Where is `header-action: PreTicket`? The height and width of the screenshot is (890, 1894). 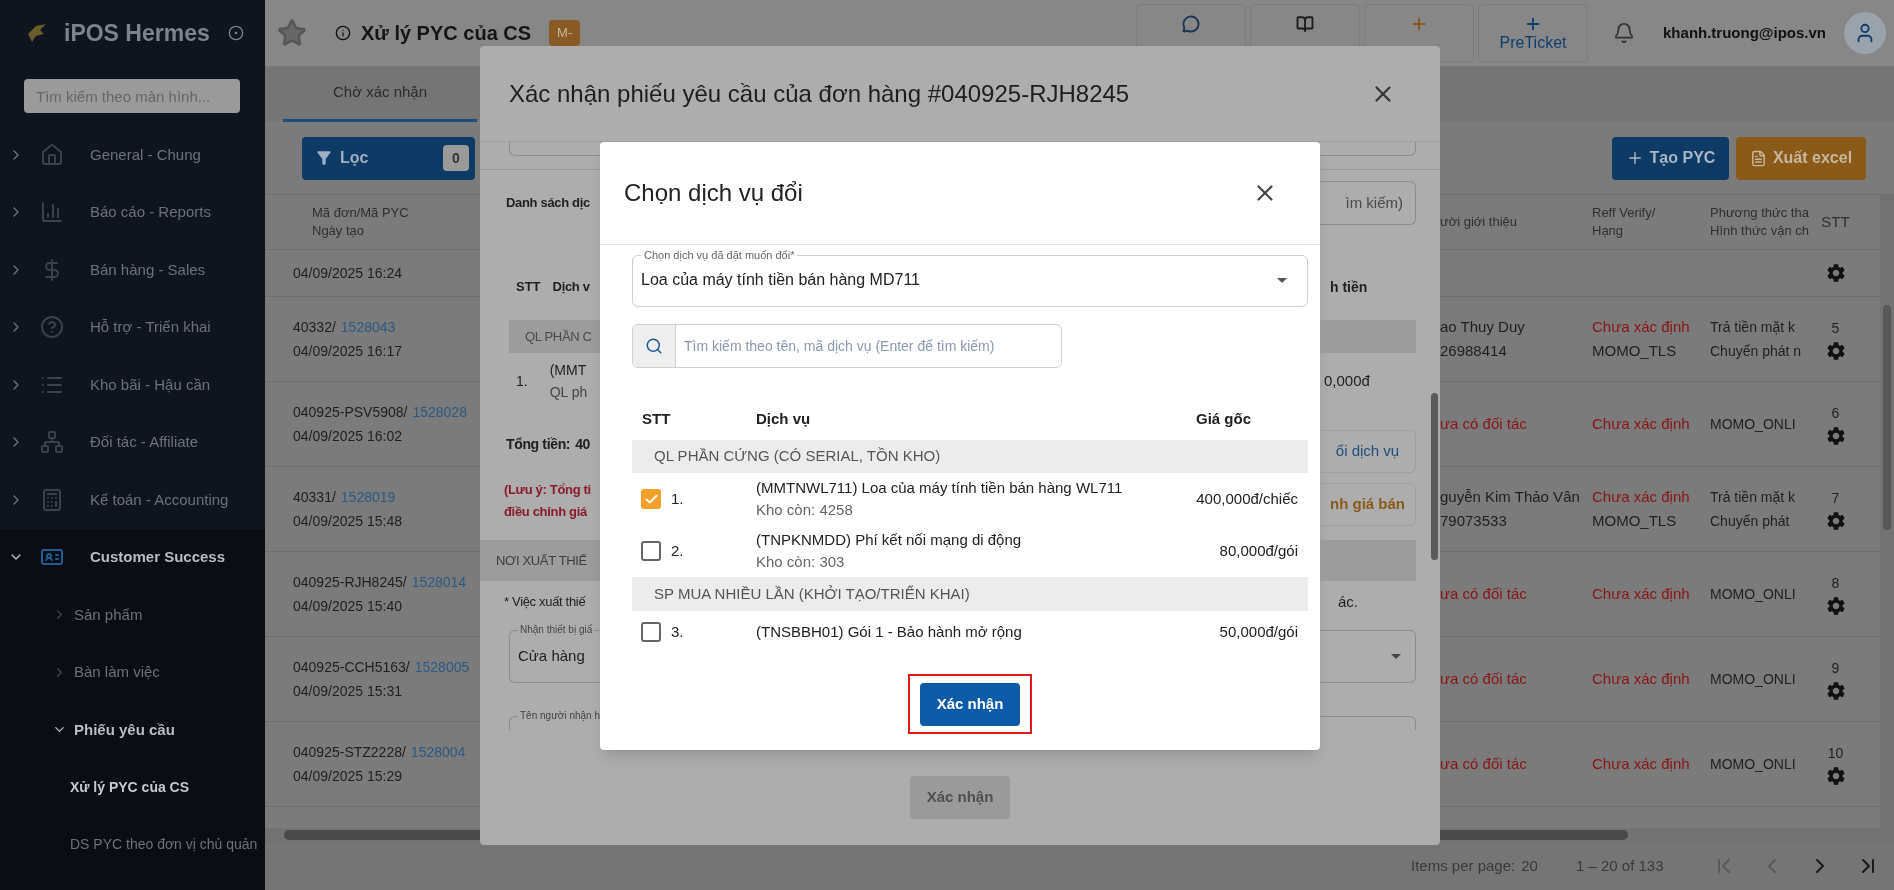
header-action: PreTicket is located at coordinates (1533, 33).